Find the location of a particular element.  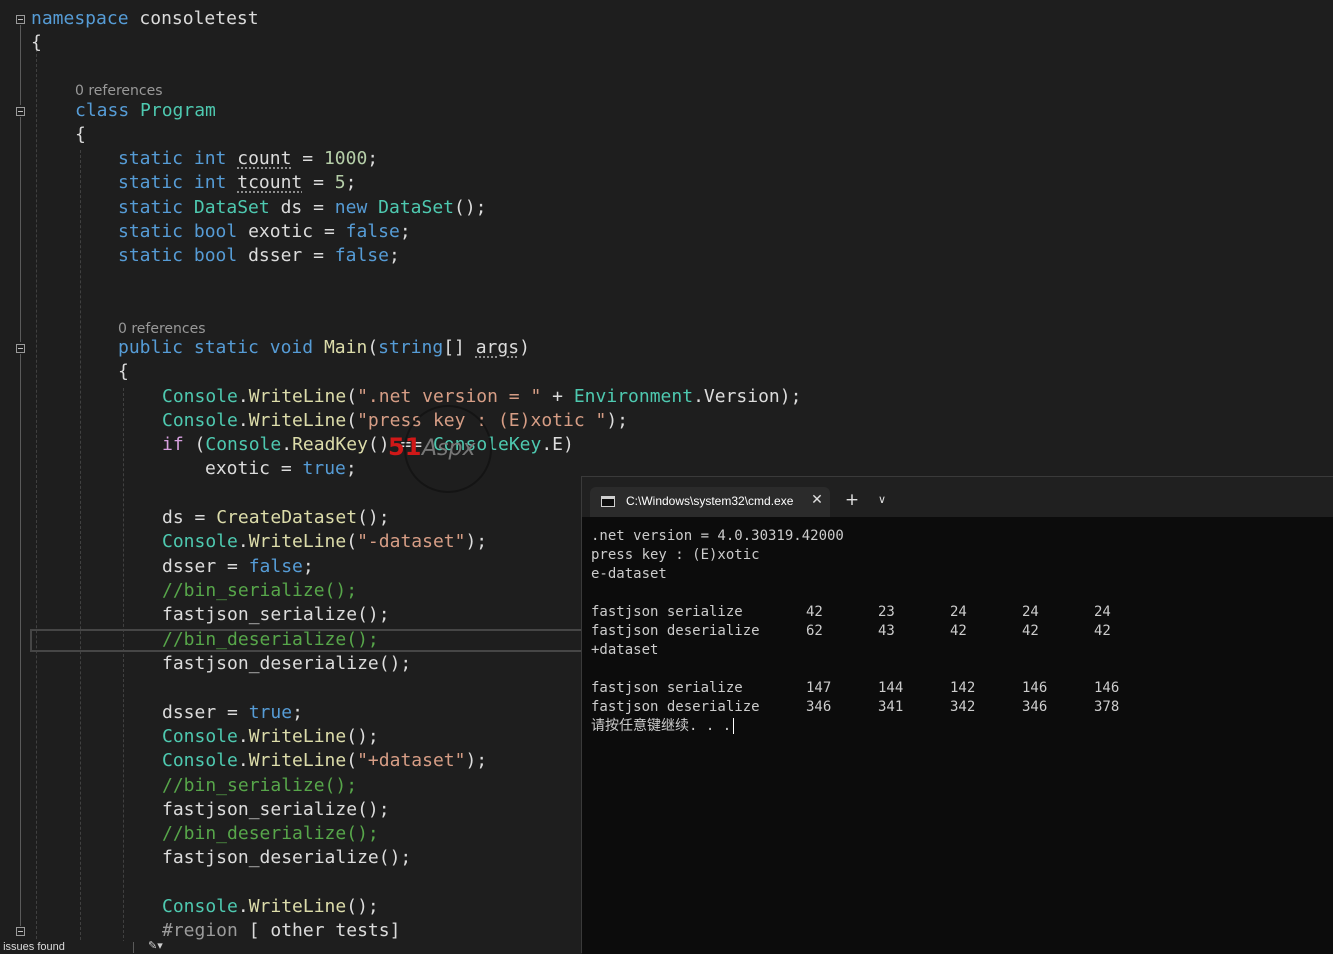

terminal-value: 42 is located at coordinates (1102, 631).